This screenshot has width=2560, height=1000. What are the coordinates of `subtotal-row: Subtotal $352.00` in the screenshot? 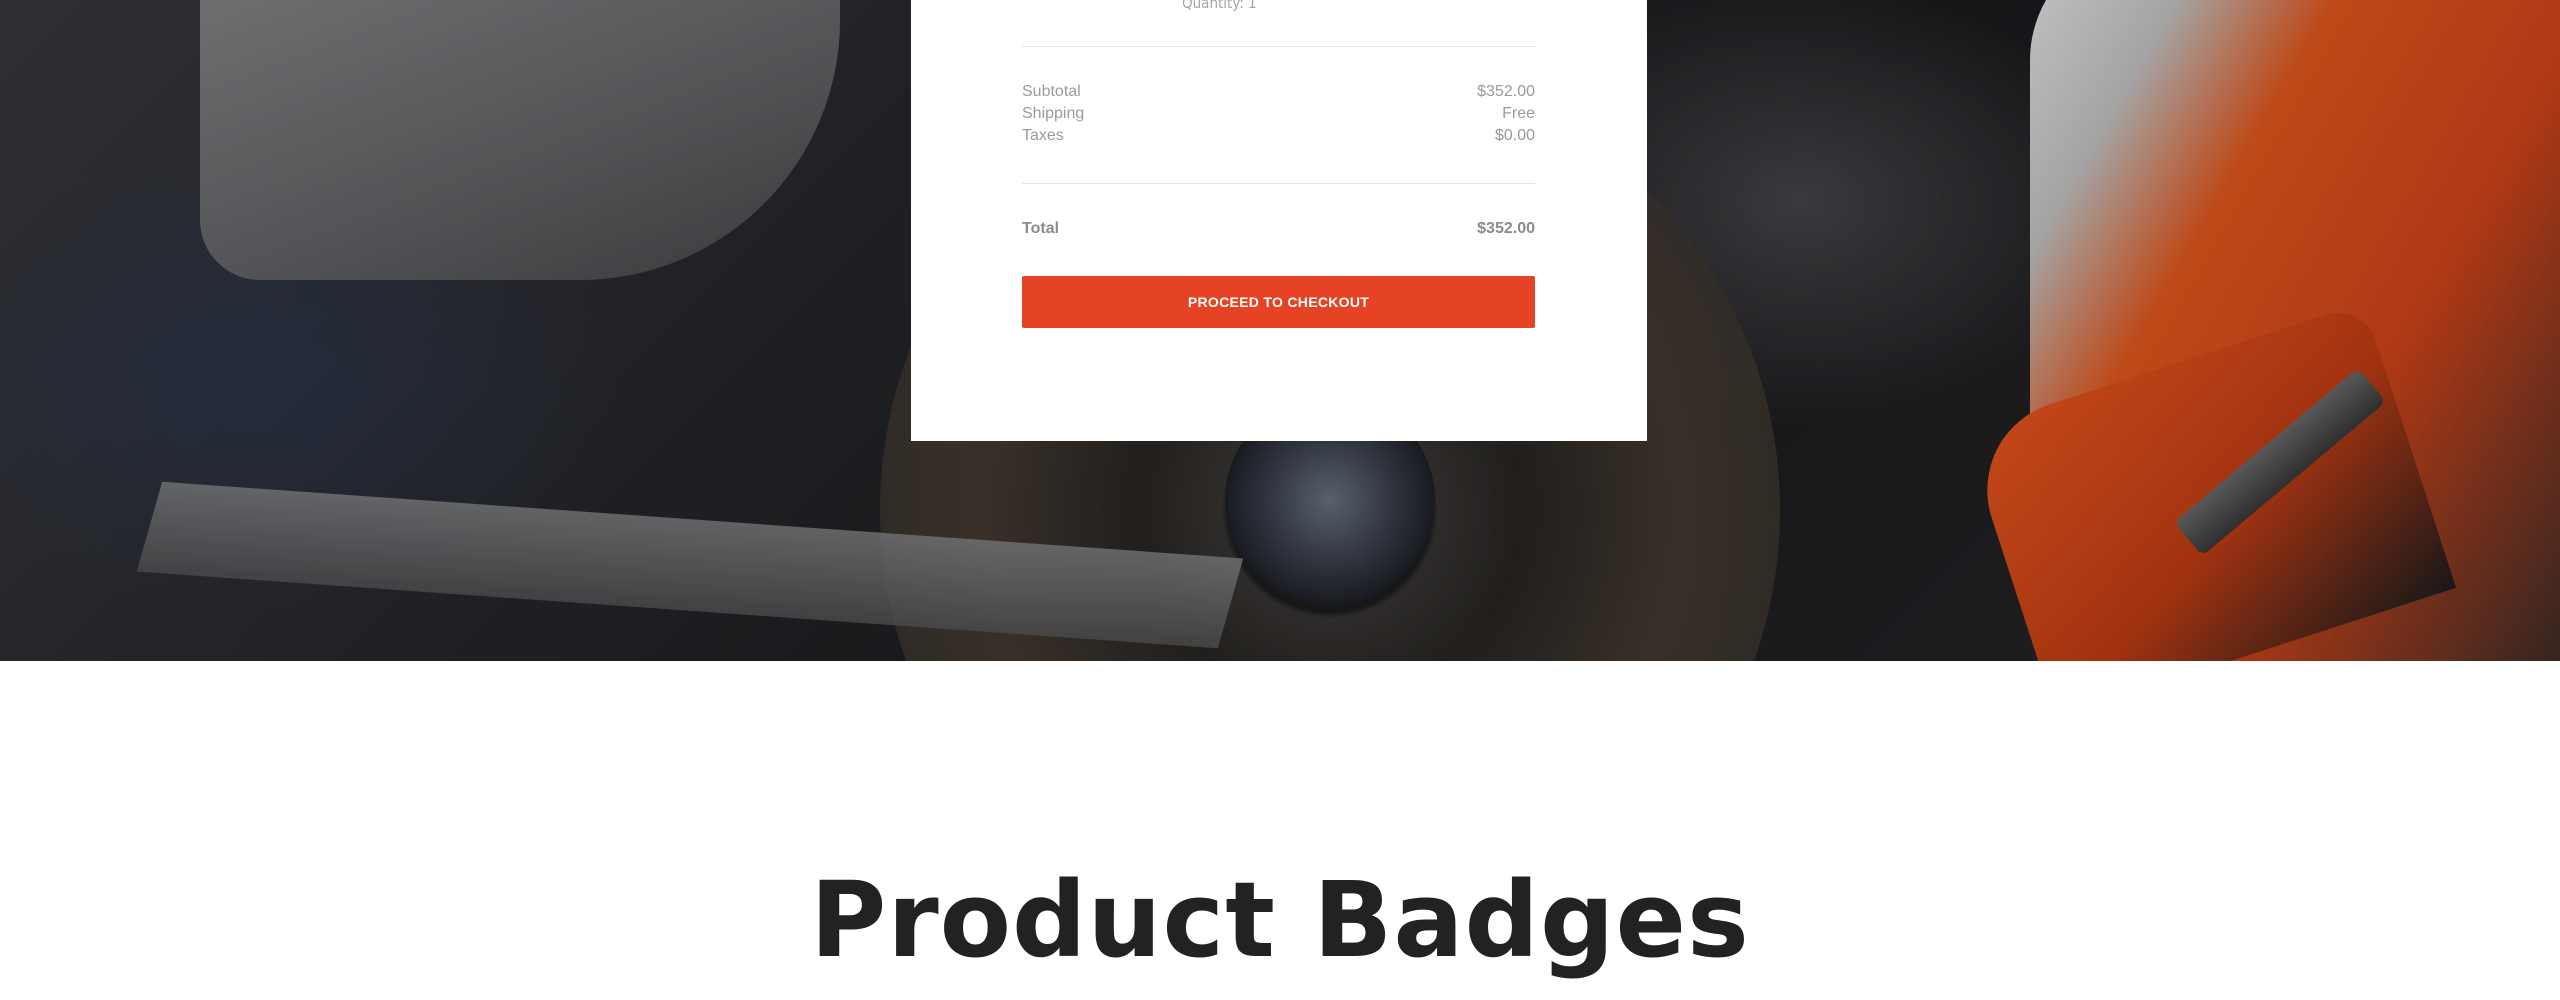 It's located at (1278, 92).